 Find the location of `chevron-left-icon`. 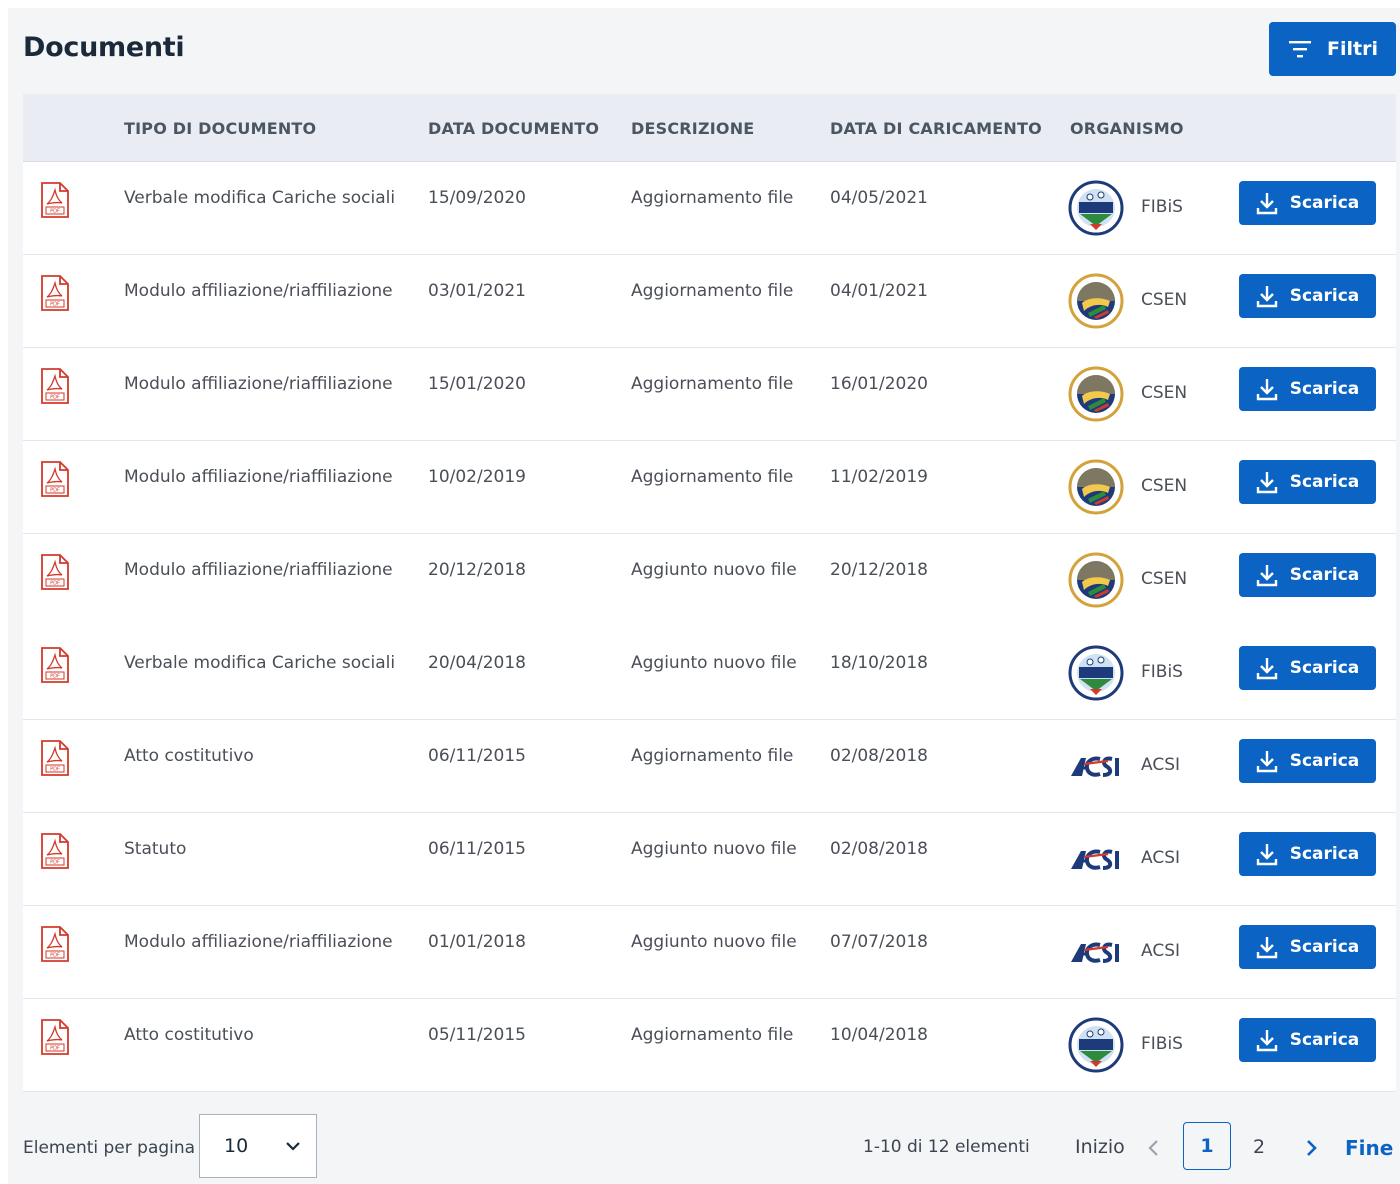

chevron-left-icon is located at coordinates (1154, 1148).